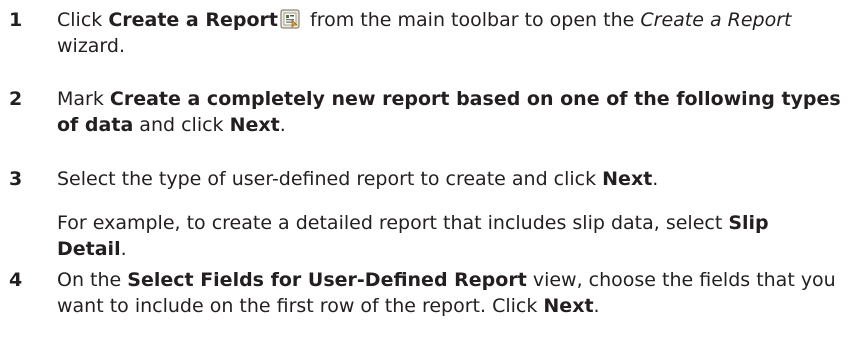 The width and height of the screenshot is (850, 346). I want to click on step-number: 3, so click(16, 179).